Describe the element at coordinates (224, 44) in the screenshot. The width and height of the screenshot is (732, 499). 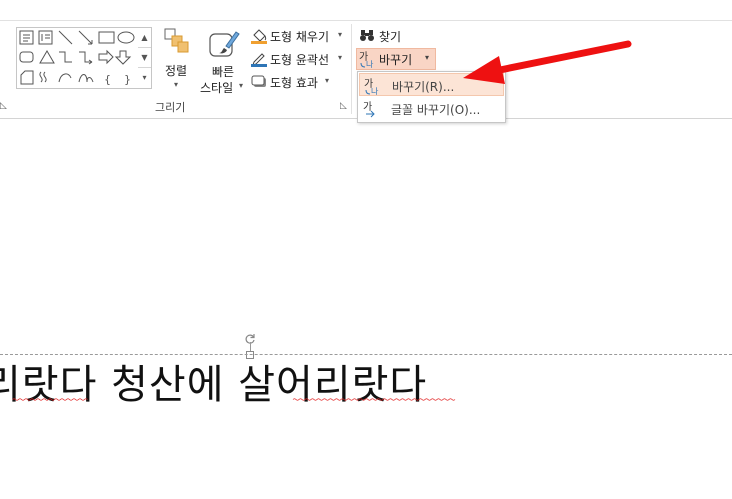
I see `quick-styles-icon` at that location.